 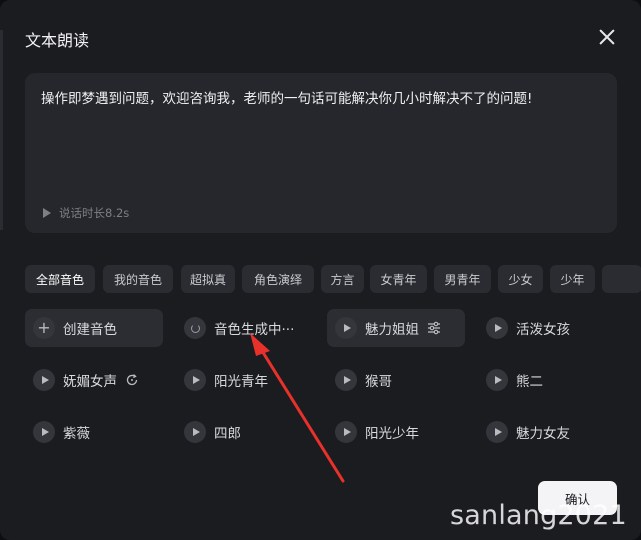 What do you see at coordinates (547, 380) in the screenshot?
I see `voice-item-bear-two: 熊二` at bounding box center [547, 380].